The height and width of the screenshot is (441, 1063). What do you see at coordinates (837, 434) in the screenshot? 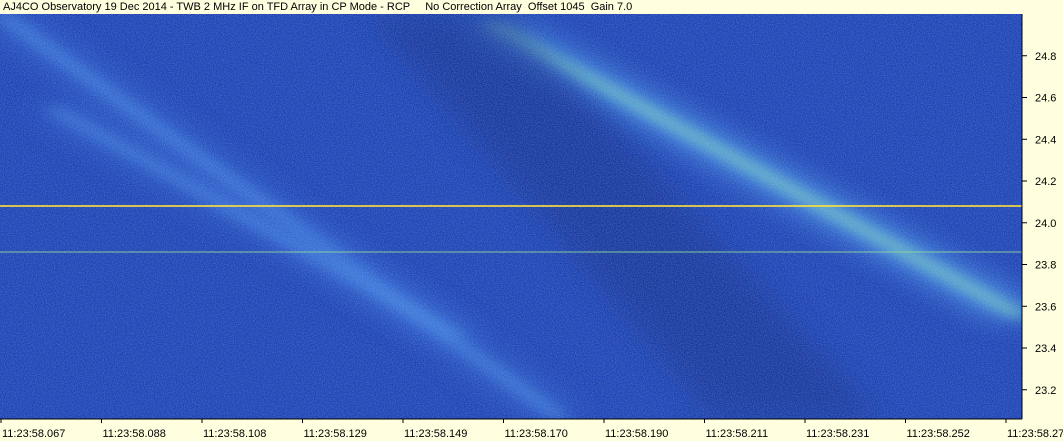
I see `x-tick-label-8: 11:23:58.231` at bounding box center [837, 434].